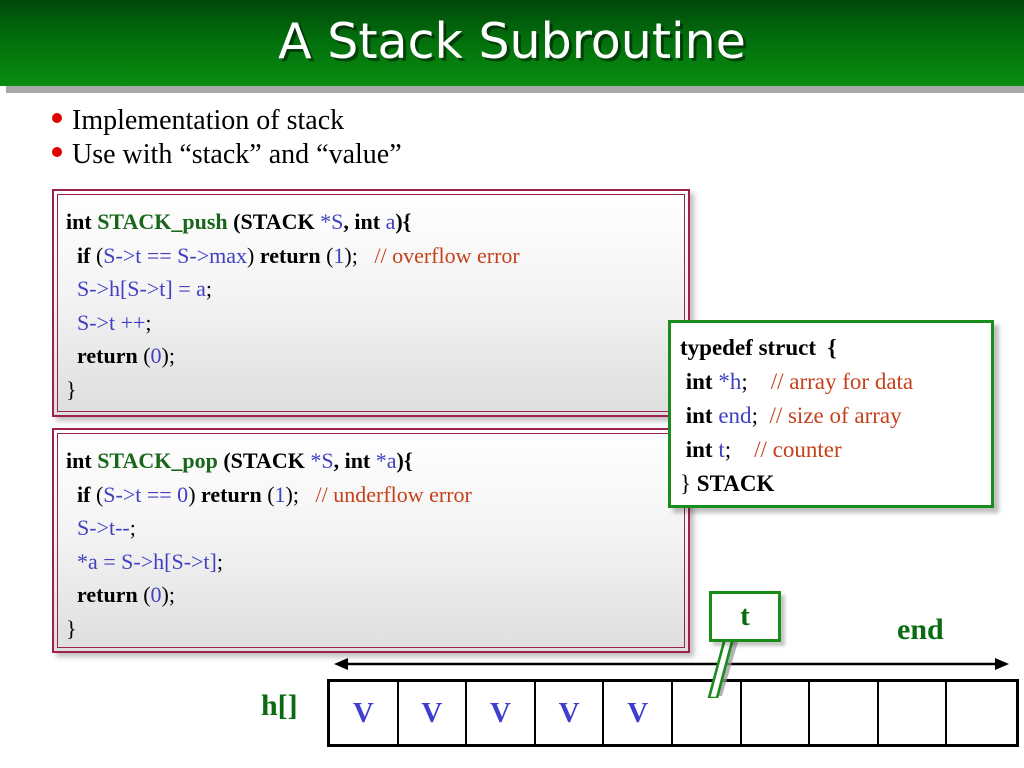 Image resolution: width=1024 pixels, height=768 pixels. What do you see at coordinates (103, 527) in the screenshot?
I see `code-token: S->t--` at bounding box center [103, 527].